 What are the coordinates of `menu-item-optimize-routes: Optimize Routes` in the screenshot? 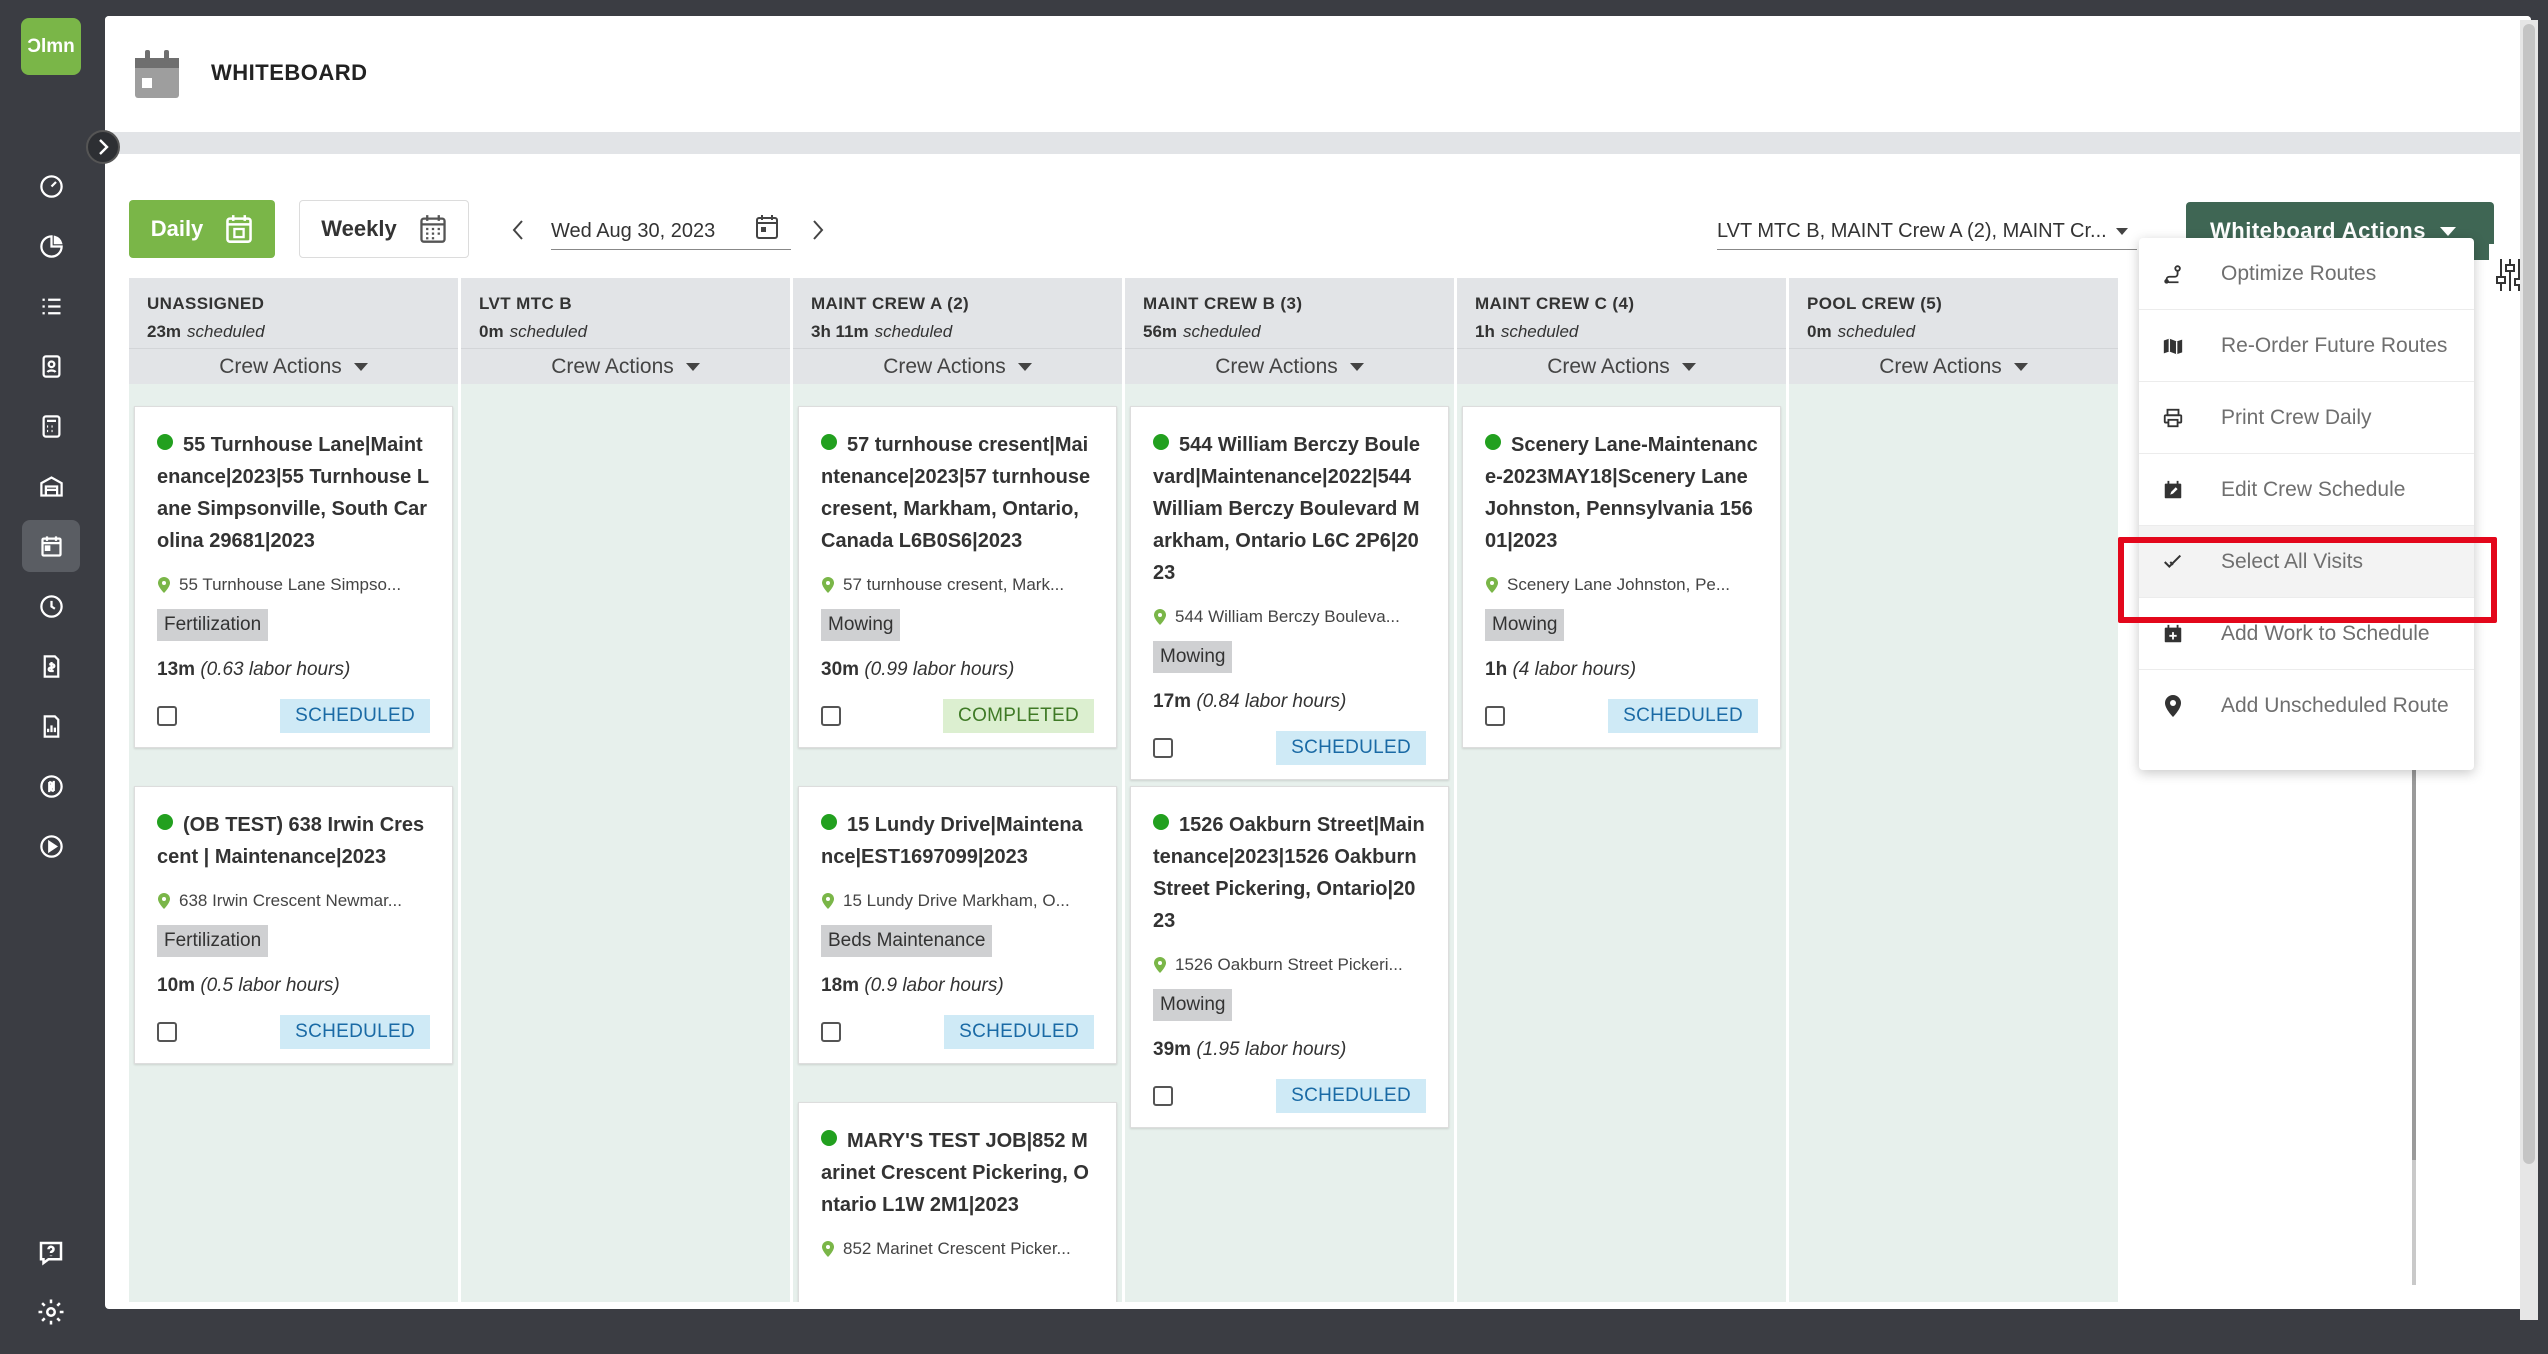 It's located at (2306, 274).